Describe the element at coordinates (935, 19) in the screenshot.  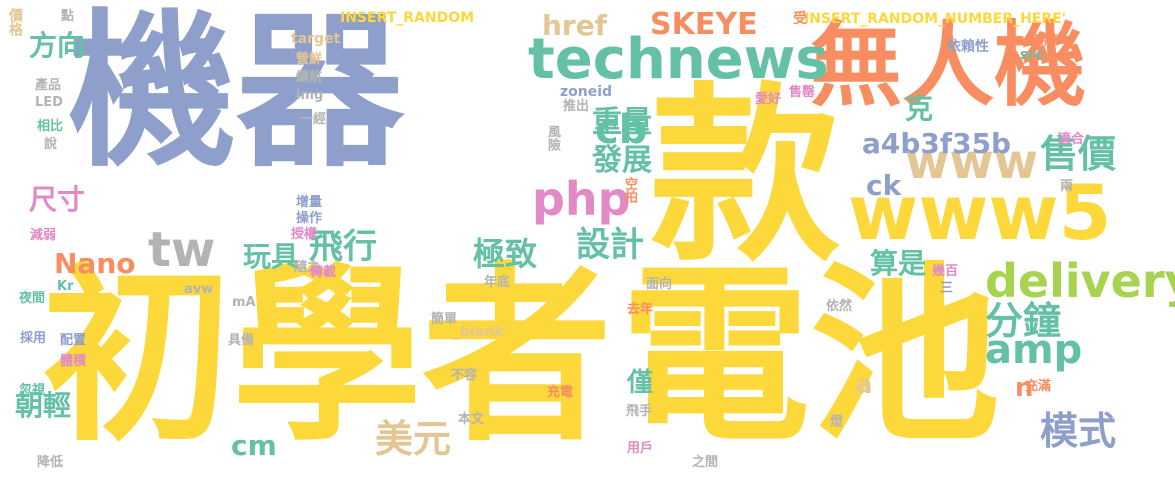
I see `word-insert-random-number-here: INSERT_RANDOM_NUMBER_HERE'` at that location.